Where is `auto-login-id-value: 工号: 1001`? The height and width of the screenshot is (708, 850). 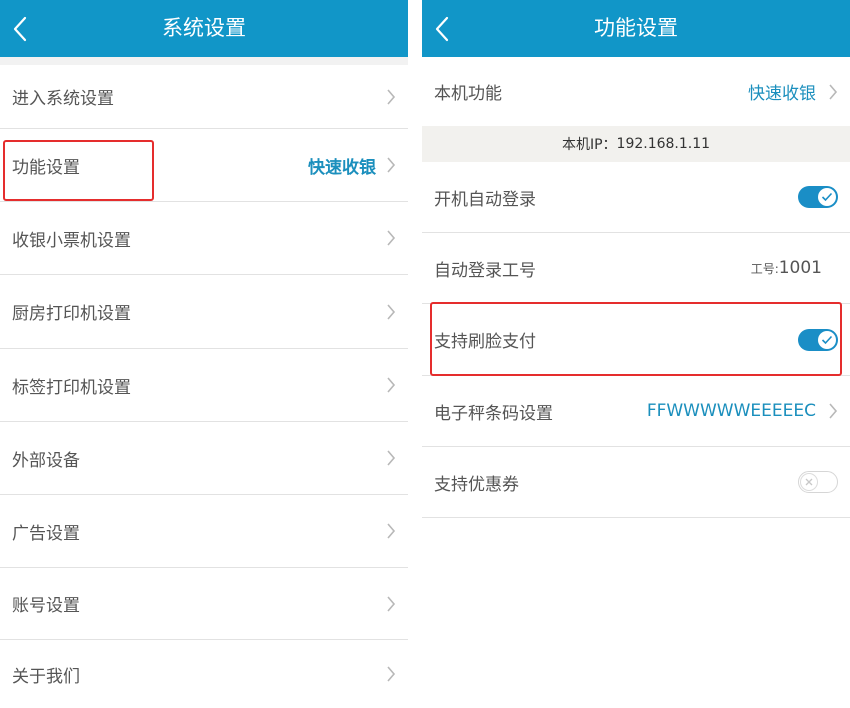 auto-login-id-value: 工号: 1001 is located at coordinates (786, 268).